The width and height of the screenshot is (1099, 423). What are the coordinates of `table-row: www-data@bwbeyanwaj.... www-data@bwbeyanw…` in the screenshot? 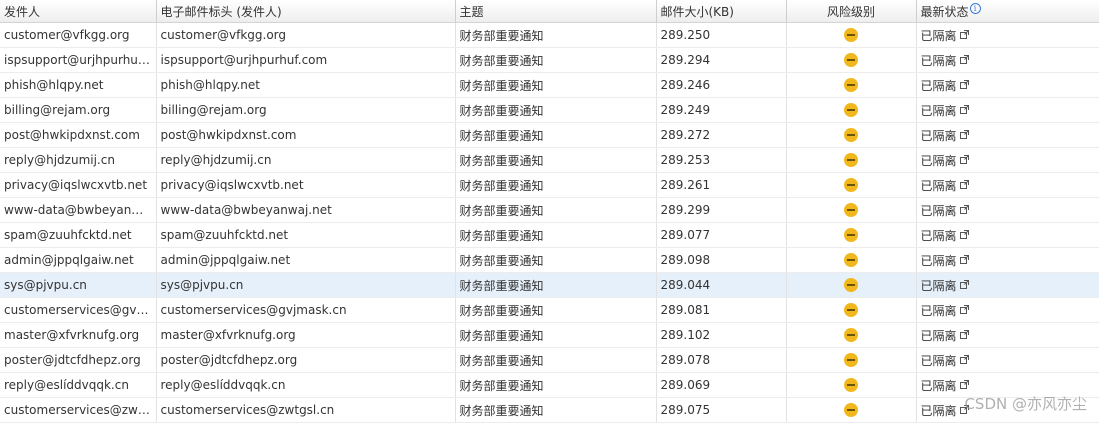 It's located at (549, 210).